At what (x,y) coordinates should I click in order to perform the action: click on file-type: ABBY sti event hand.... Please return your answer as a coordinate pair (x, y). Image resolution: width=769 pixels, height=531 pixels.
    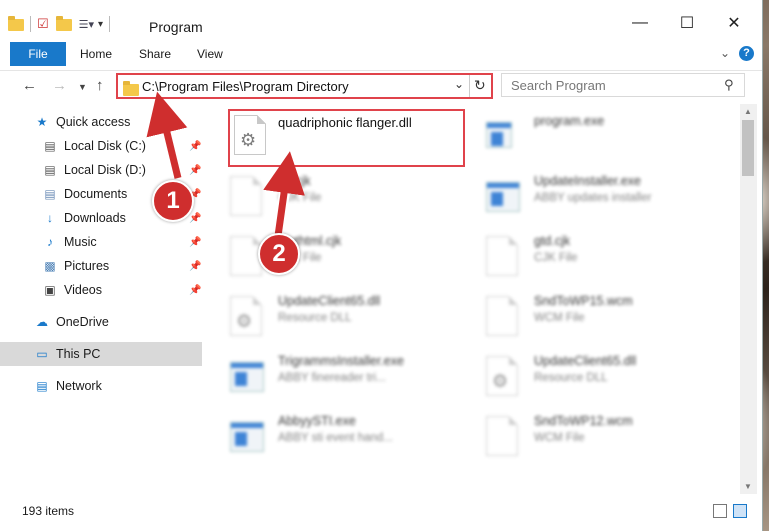
    Looking at the image, I should click on (335, 438).